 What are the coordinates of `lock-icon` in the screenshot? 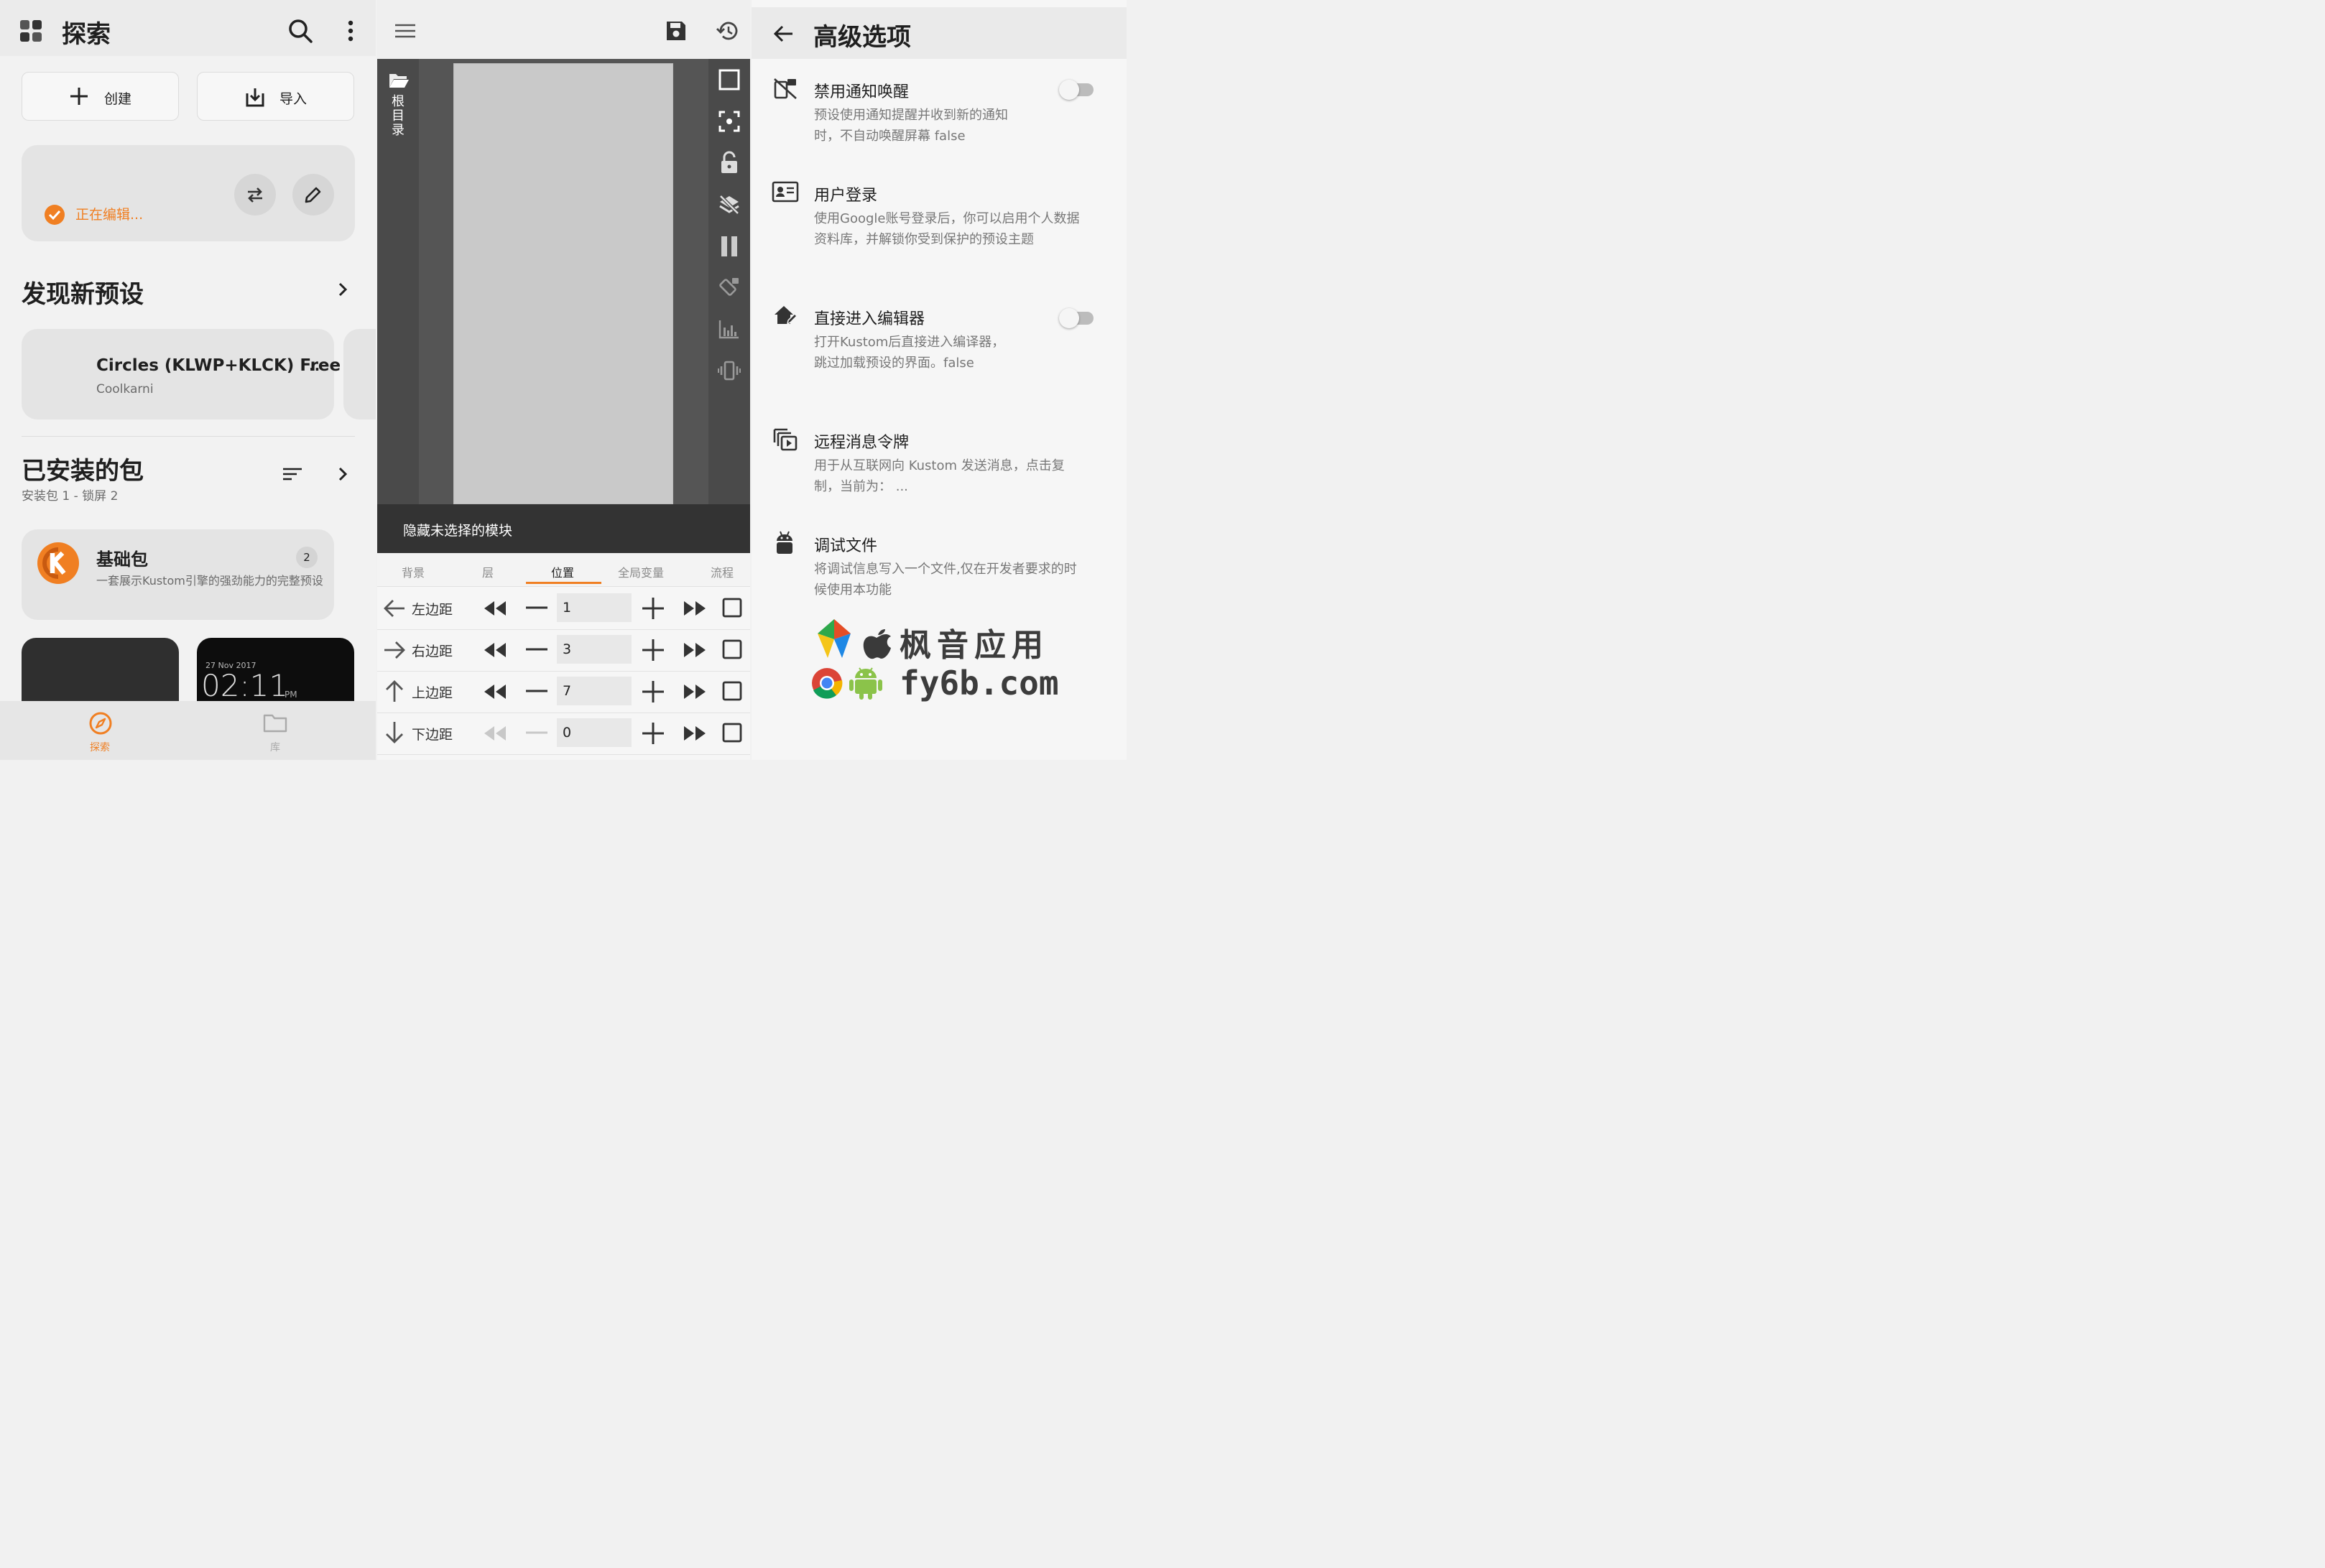 It's located at (729, 163).